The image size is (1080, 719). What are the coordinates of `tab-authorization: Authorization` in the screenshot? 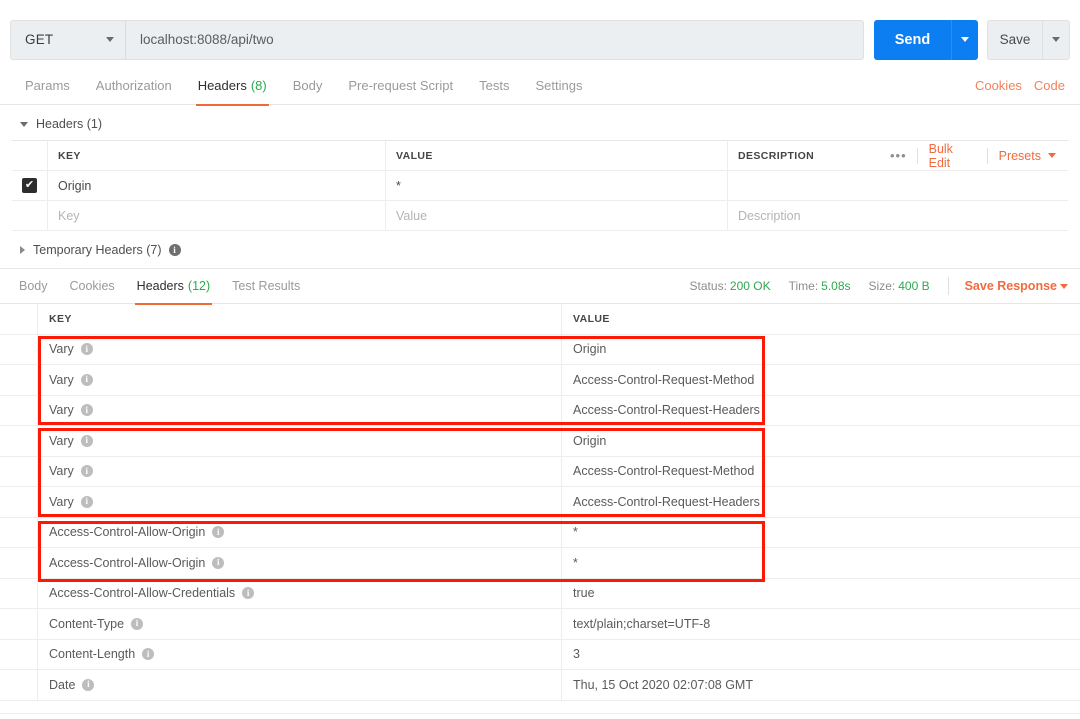 It's located at (134, 86).